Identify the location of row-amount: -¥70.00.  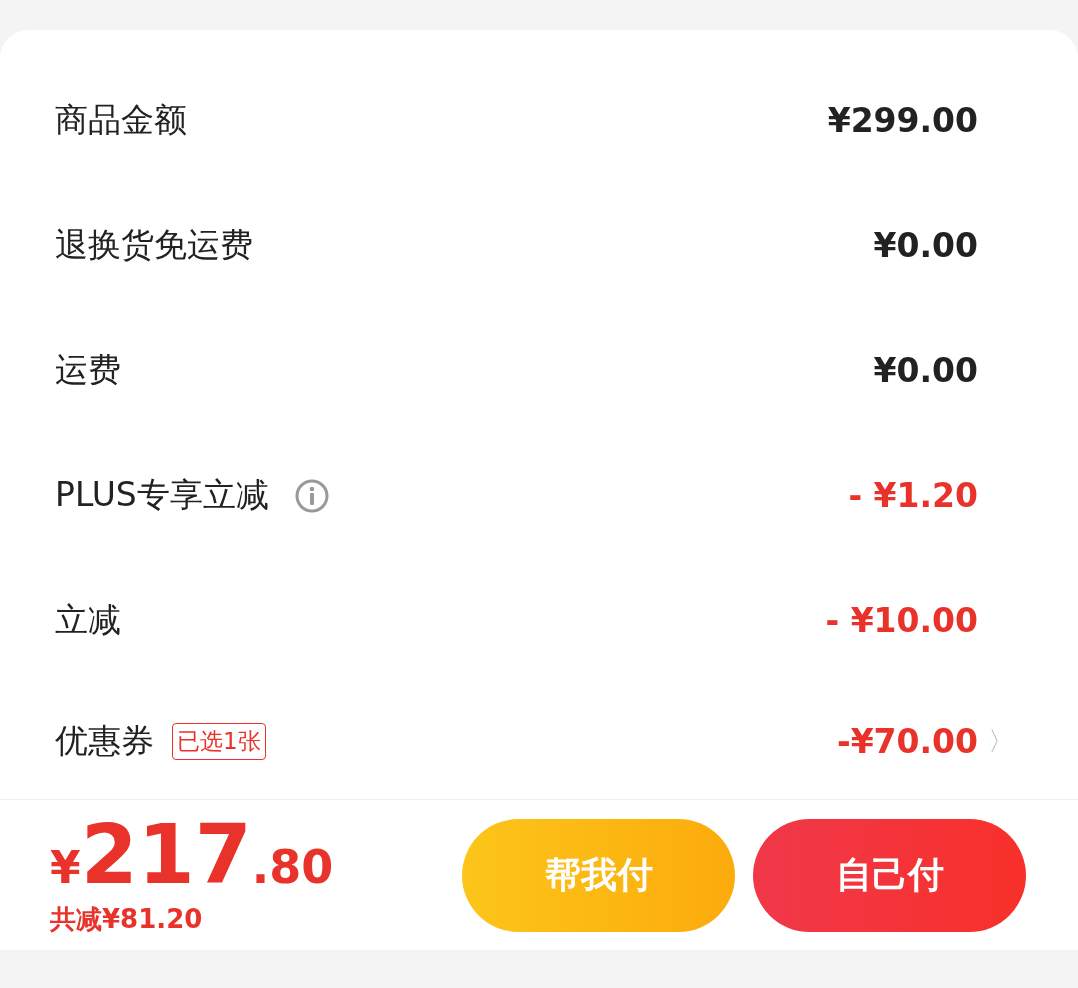
(907, 741).